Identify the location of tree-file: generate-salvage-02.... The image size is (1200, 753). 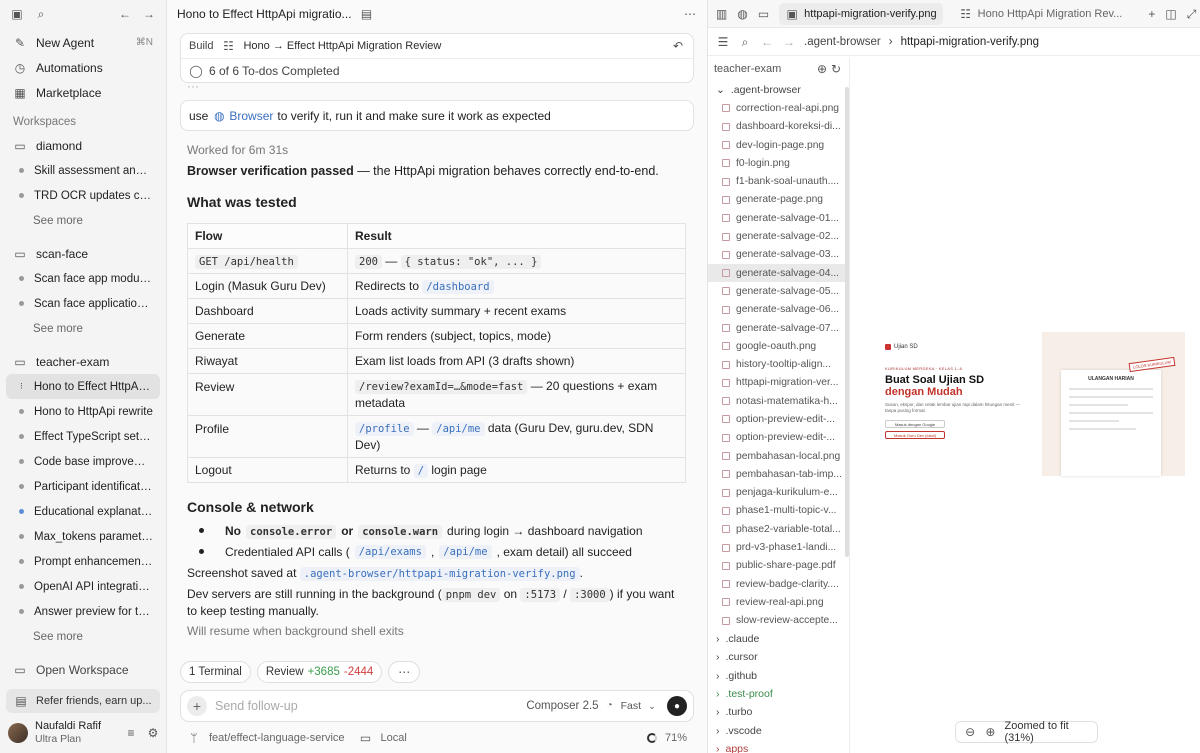
(778, 236).